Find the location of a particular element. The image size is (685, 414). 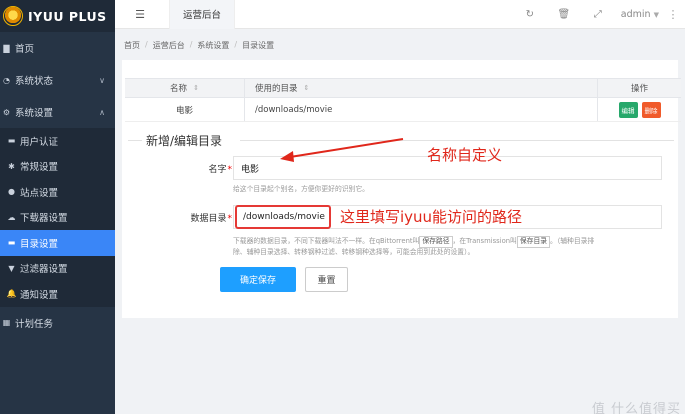

edit-button: 编辑 is located at coordinates (628, 109).